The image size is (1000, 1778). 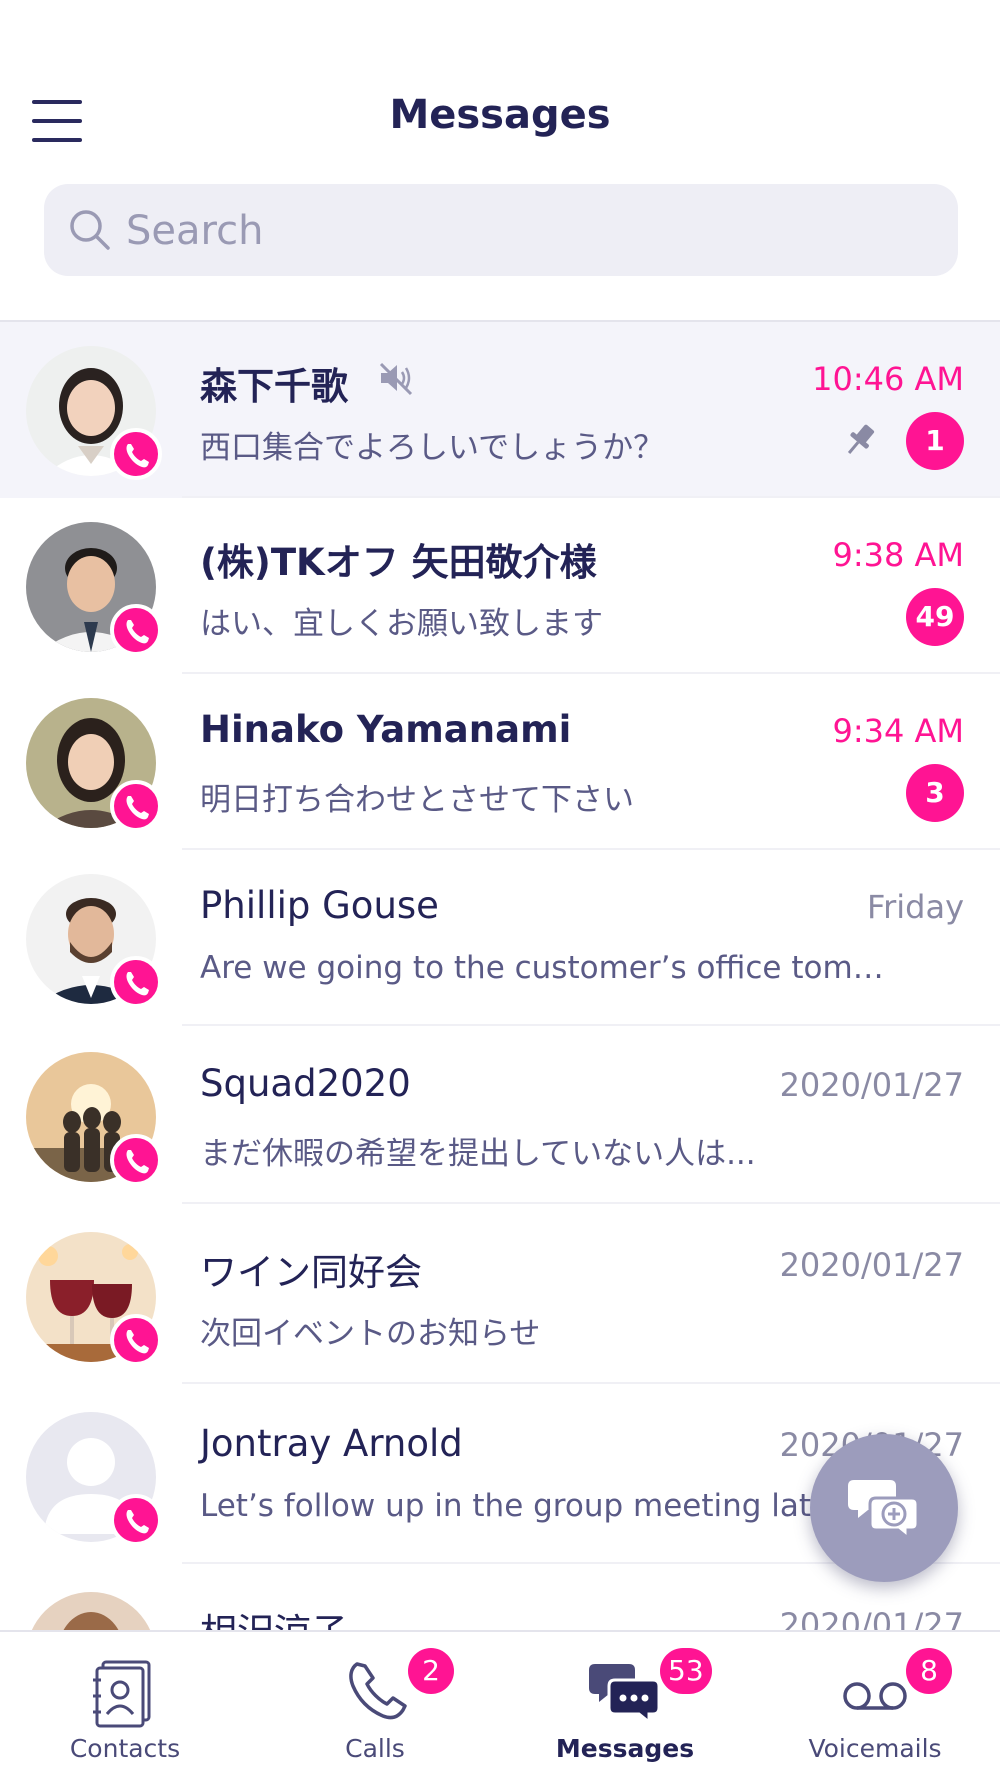 I want to click on tab-label: Contacts, so click(x=125, y=1748).